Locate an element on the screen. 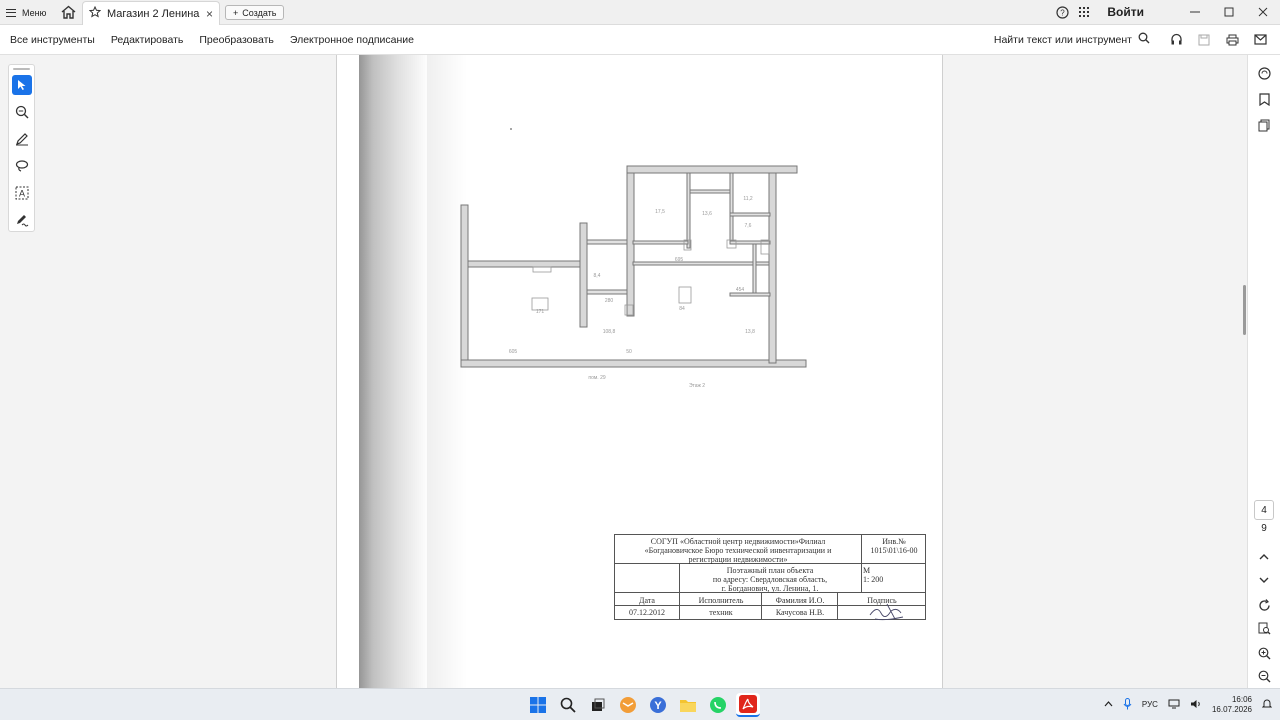  file-explorer-icon is located at coordinates (688, 705).